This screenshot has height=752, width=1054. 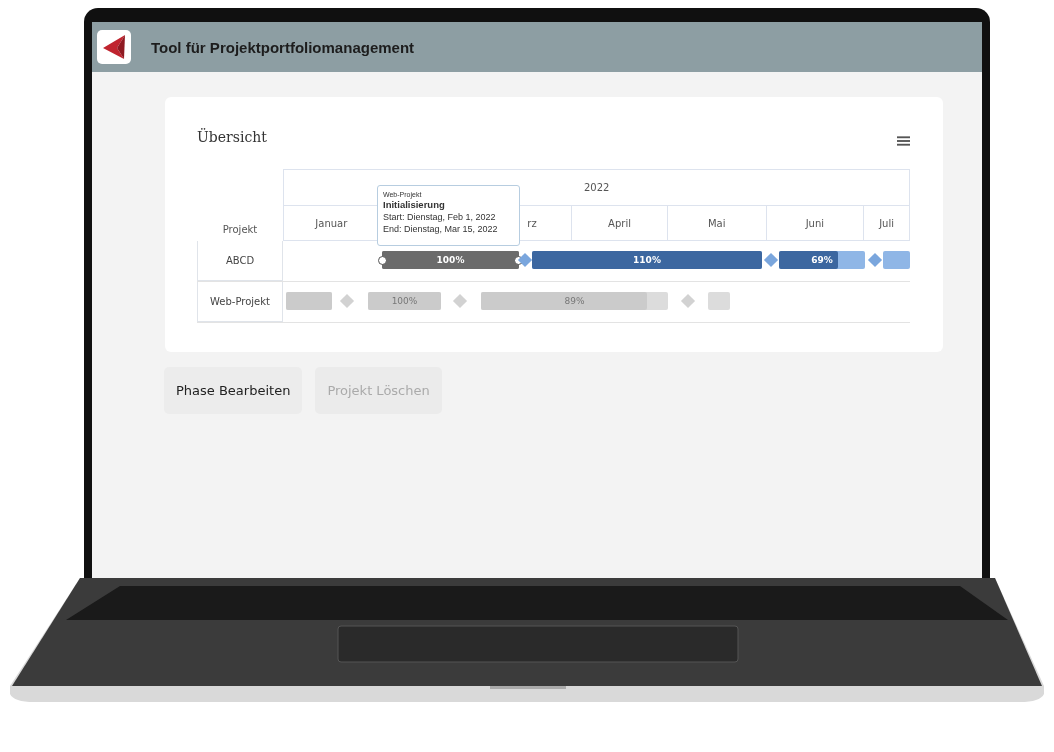 I want to click on month-header: April, so click(x=620, y=223).